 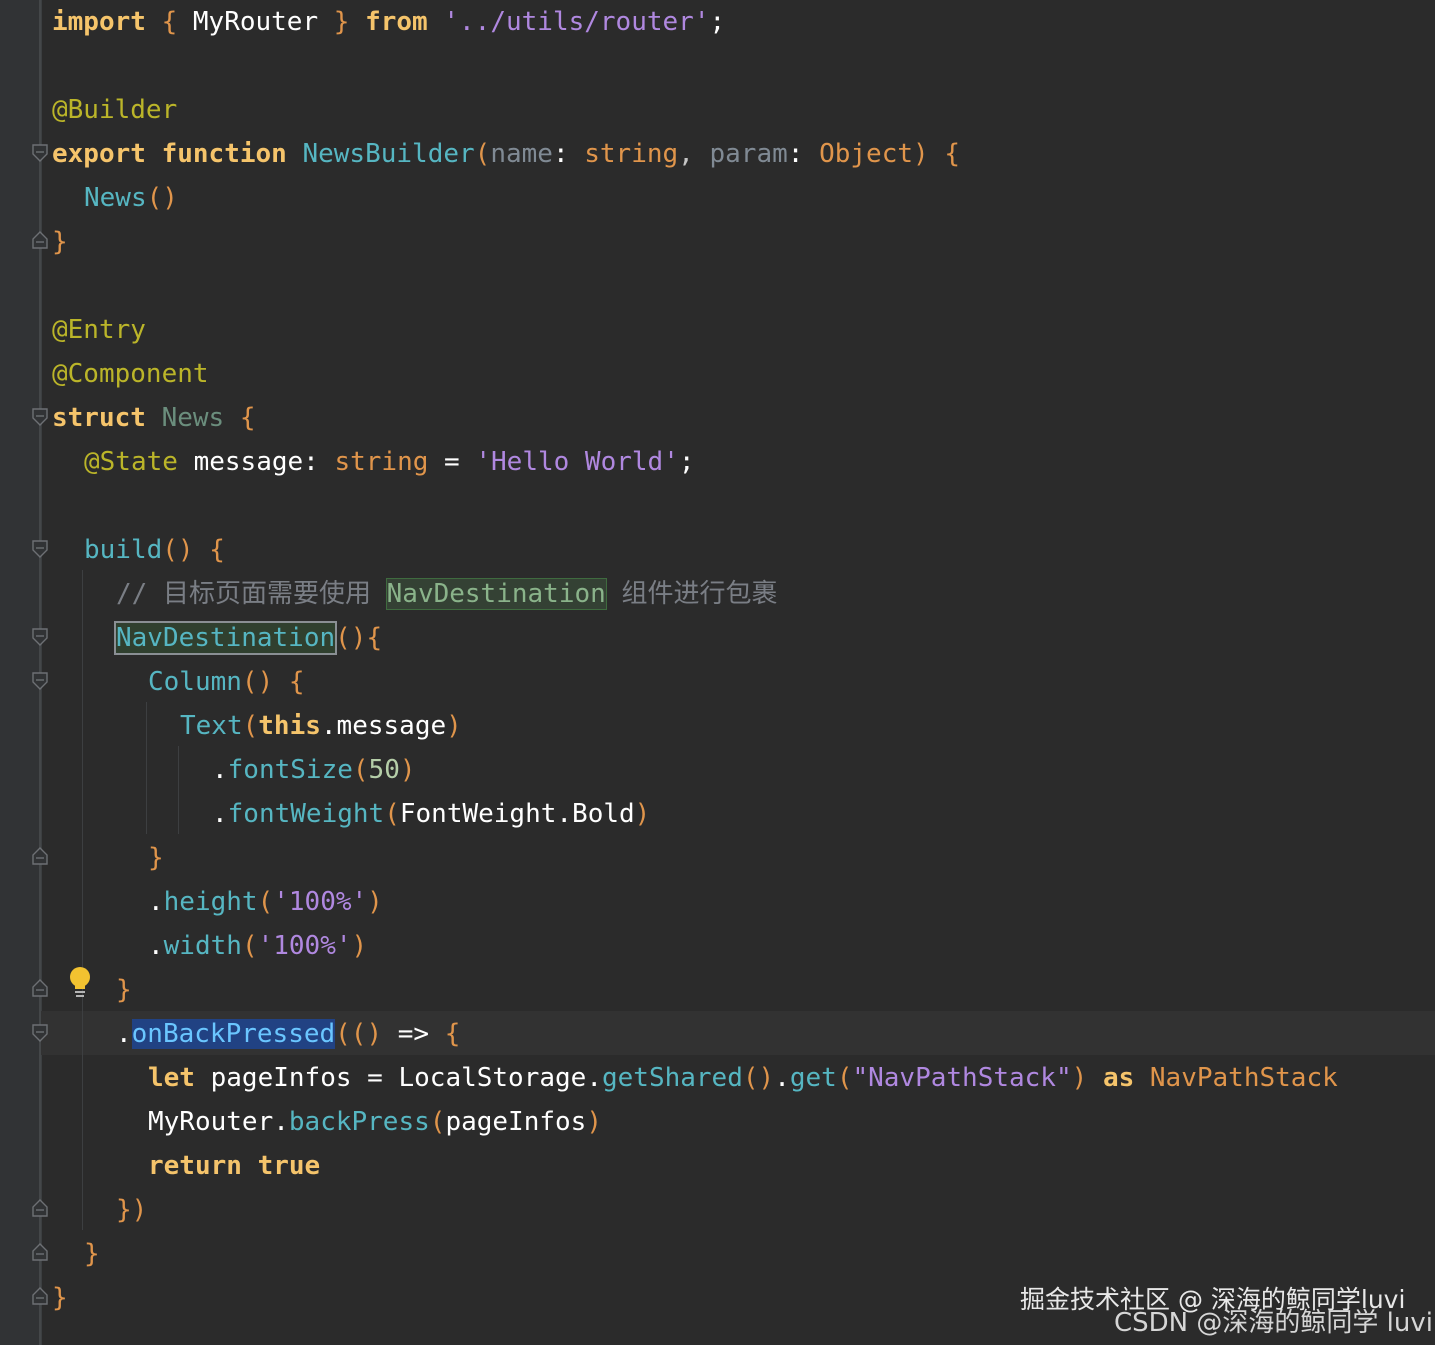 I want to click on keyword-return: return, so click(x=195, y=1166).